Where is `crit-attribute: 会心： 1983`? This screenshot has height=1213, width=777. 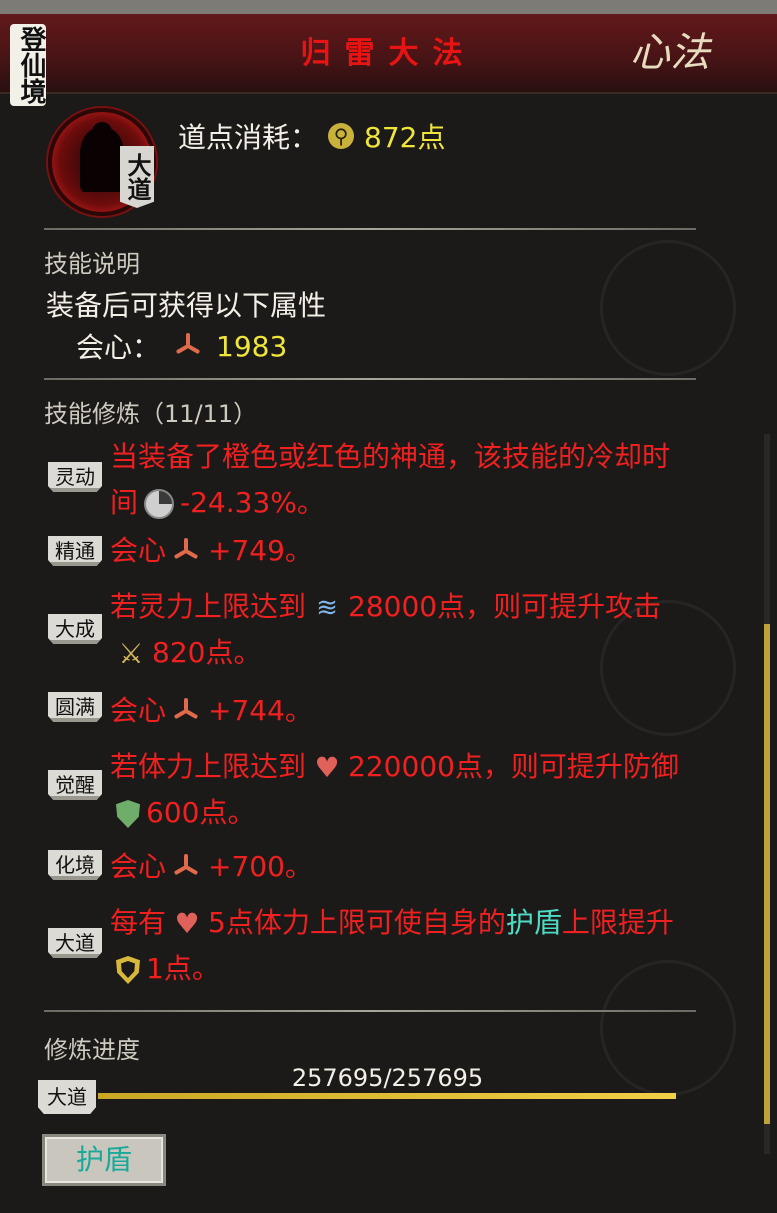
crit-attribute: 会心： 1983 is located at coordinates (181, 346).